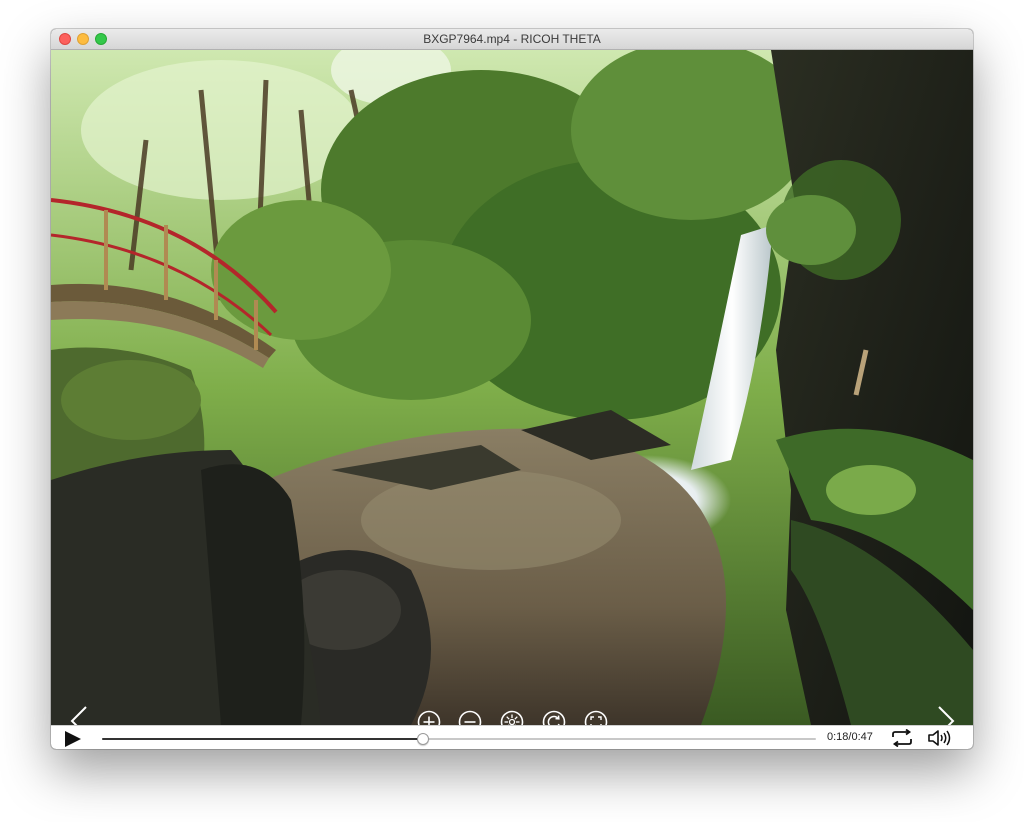 The width and height of the screenshot is (1024, 822). I want to click on next-button, so click(945, 715).